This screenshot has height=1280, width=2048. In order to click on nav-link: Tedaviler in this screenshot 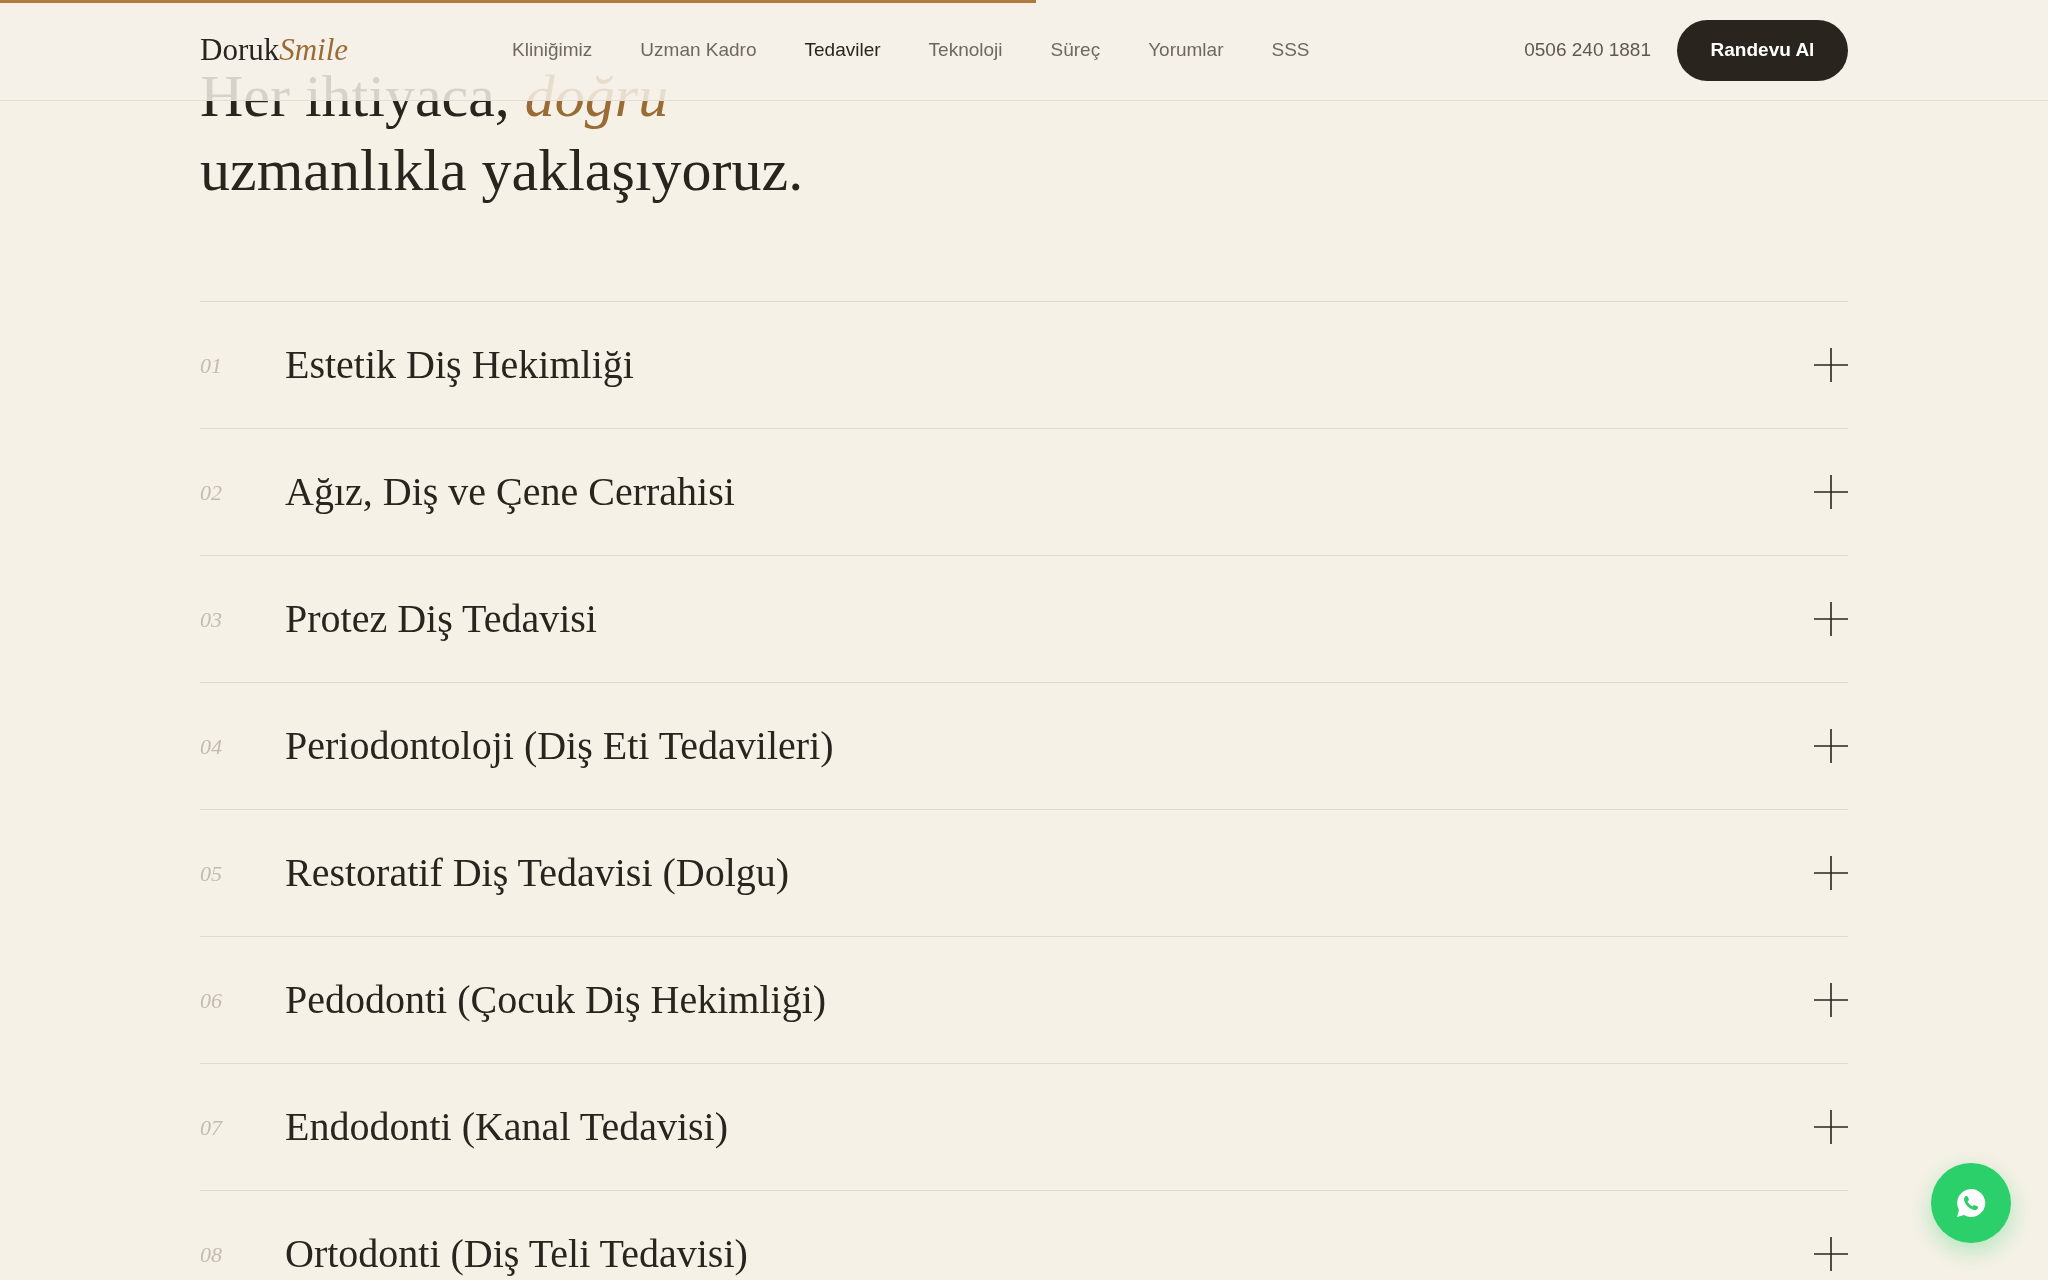, I will do `click(842, 50)`.